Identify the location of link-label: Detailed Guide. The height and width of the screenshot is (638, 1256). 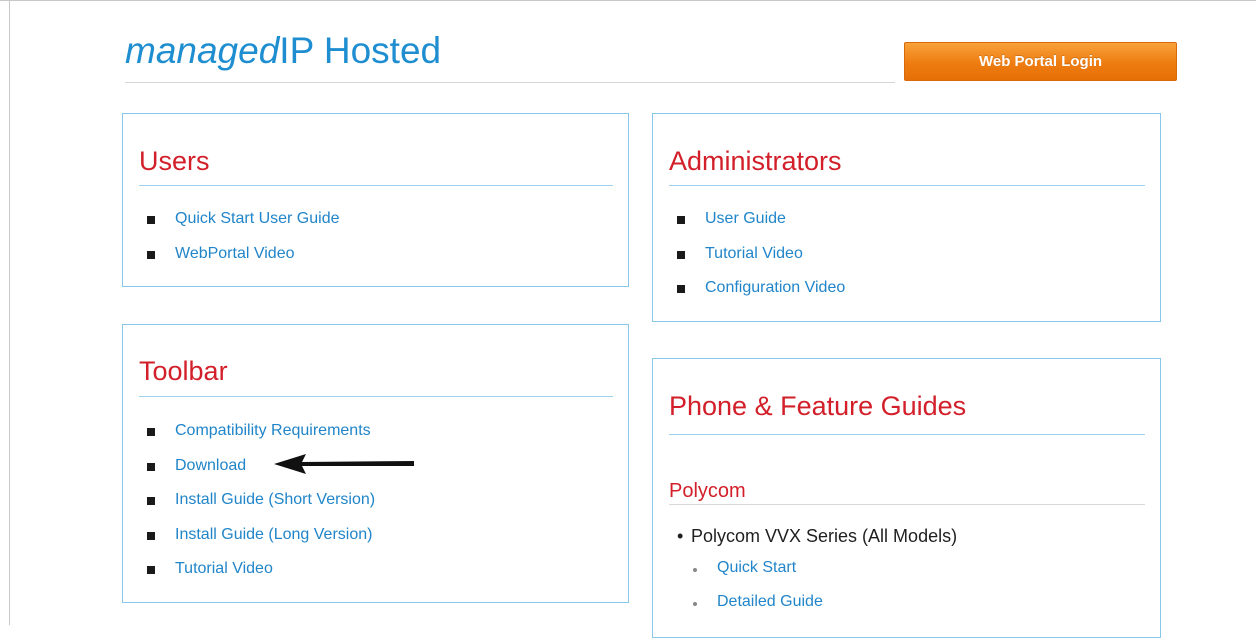
(770, 601).